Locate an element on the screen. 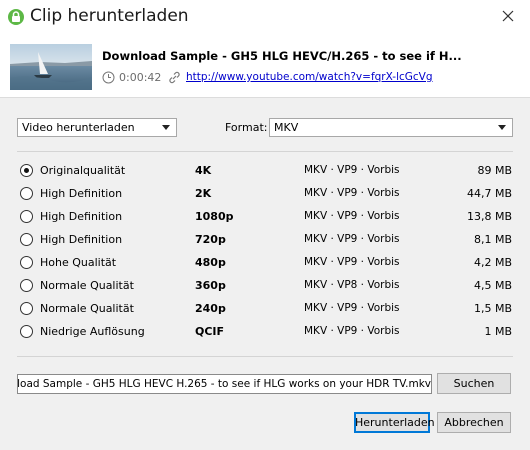  app-logo-icon is located at coordinates (16, 17).